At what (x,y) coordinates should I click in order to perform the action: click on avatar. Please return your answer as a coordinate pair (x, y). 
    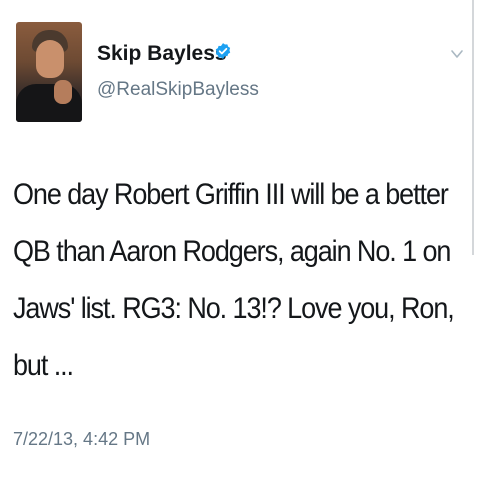
    Looking at the image, I should click on (49, 72).